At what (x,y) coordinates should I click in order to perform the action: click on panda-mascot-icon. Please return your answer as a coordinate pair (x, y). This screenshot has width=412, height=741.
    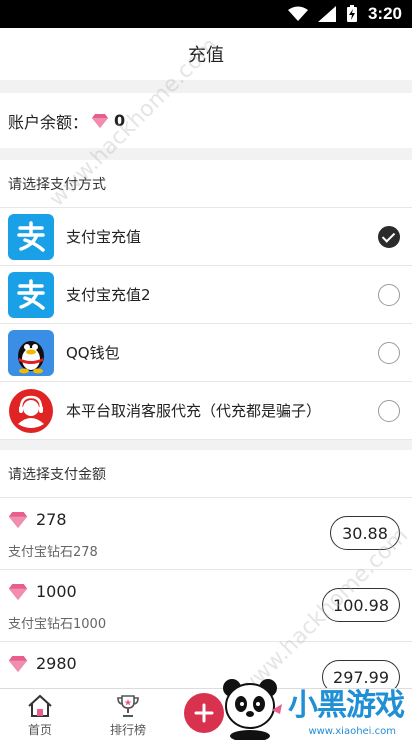
    Looking at the image, I should click on (252, 709).